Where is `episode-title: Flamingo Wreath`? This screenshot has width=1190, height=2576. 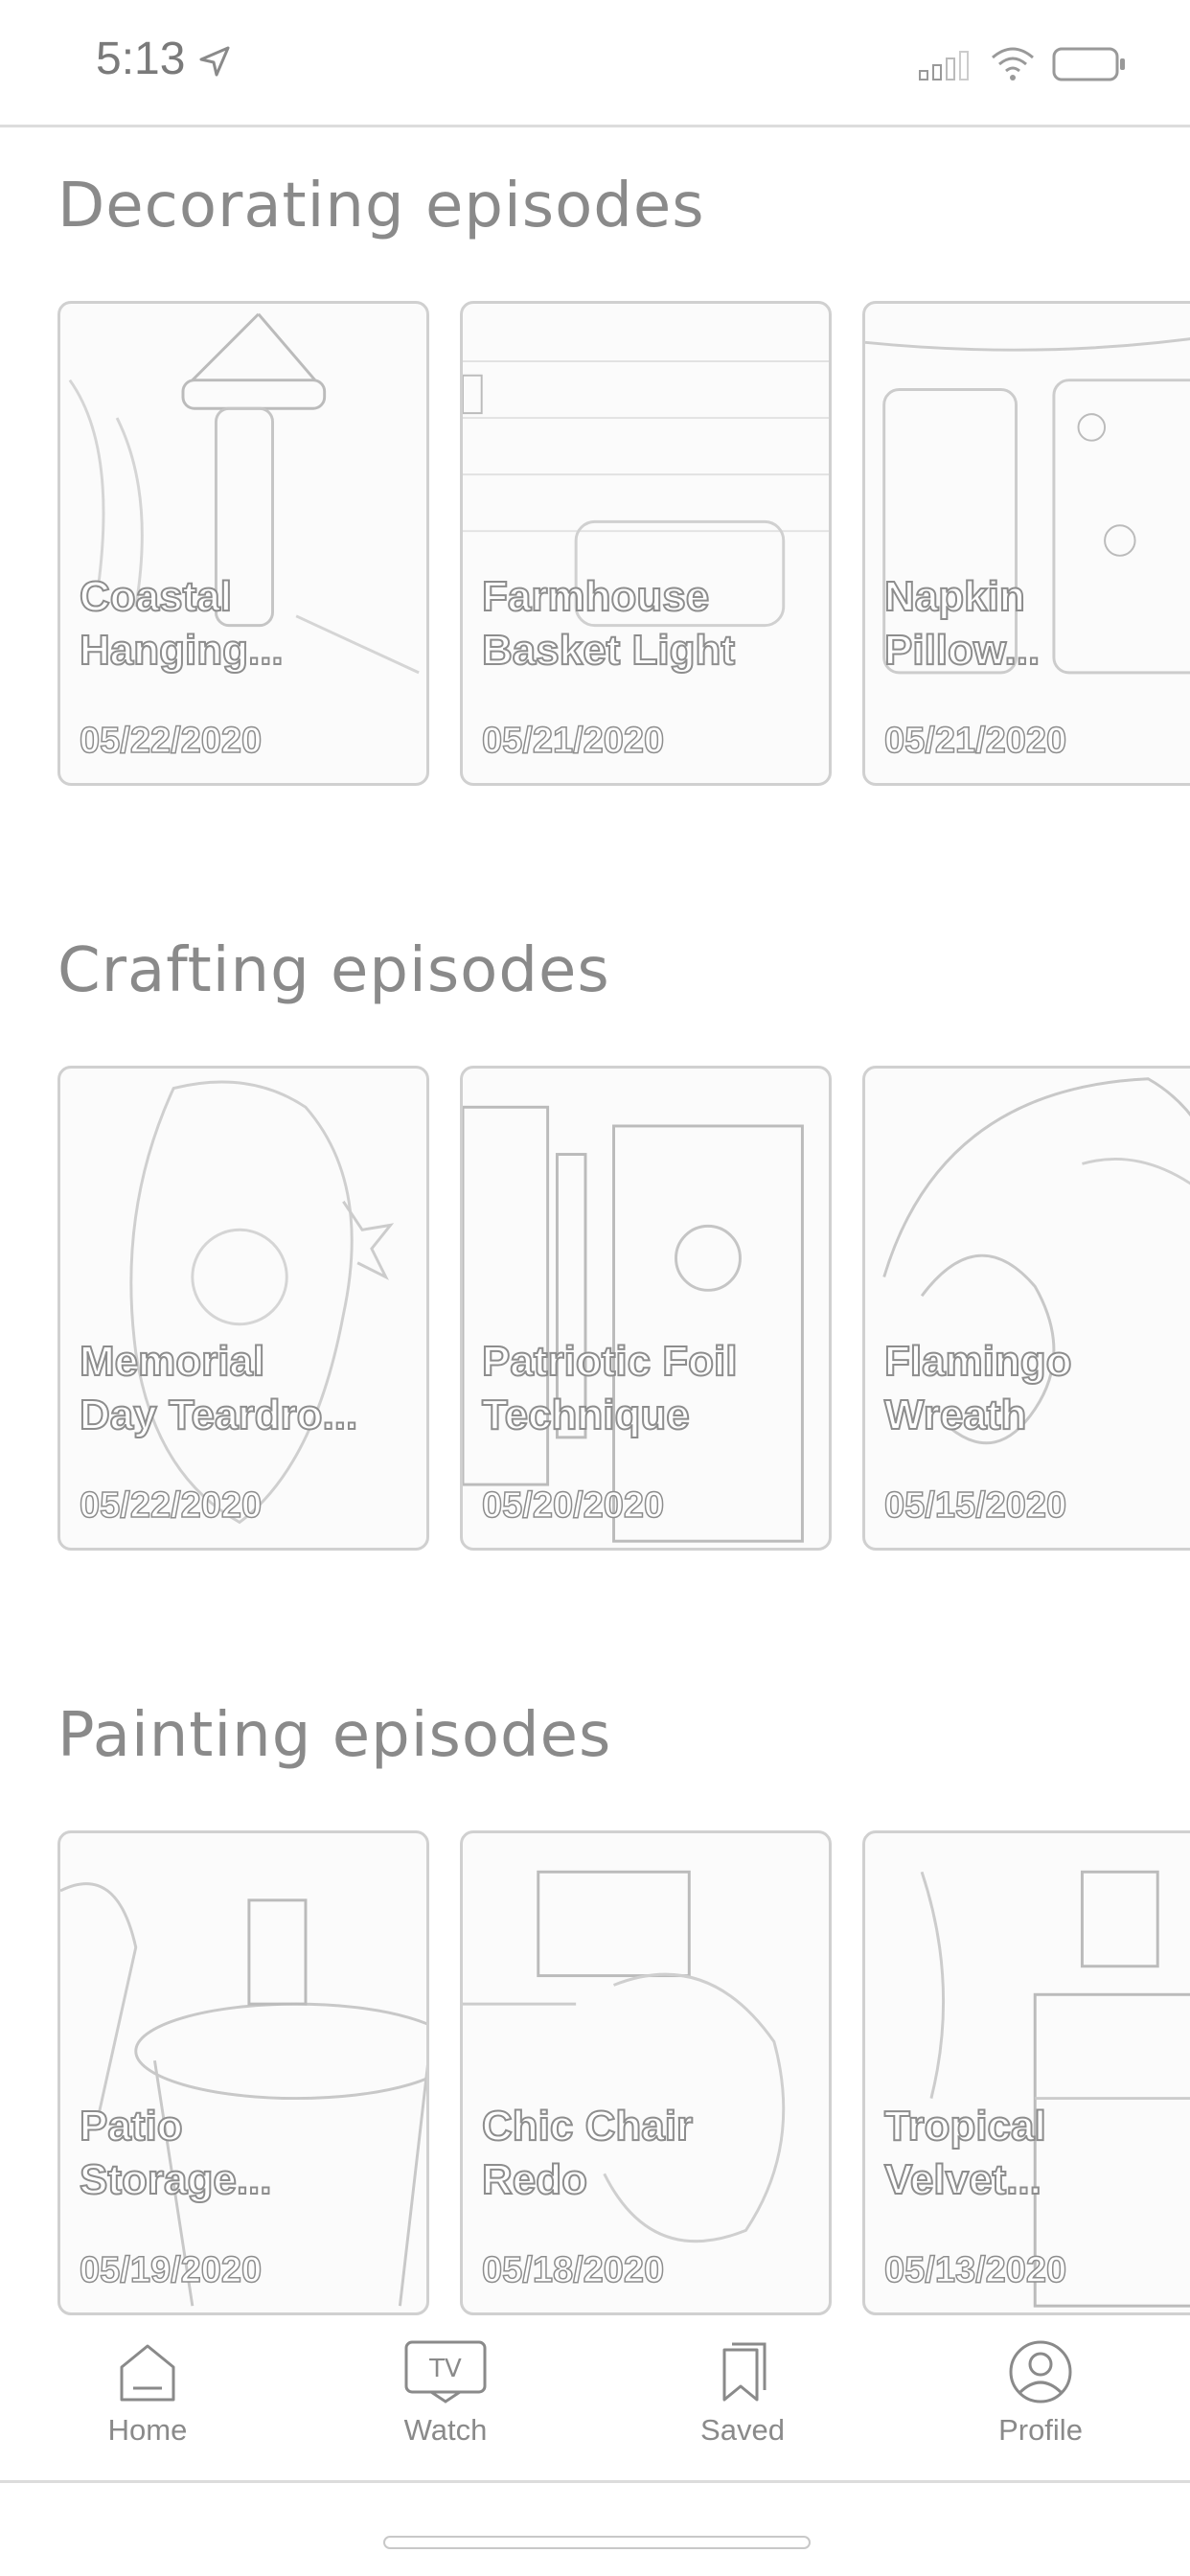
episode-title: Flamingo Wreath is located at coordinates (978, 1388).